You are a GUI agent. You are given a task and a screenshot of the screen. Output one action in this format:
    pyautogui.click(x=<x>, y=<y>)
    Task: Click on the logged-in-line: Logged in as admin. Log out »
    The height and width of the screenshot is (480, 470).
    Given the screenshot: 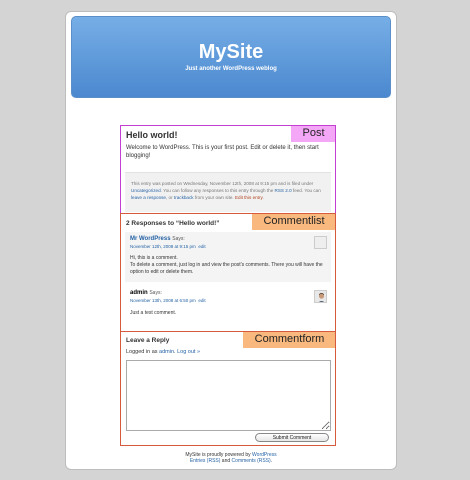 What is the action you would take?
    pyautogui.click(x=163, y=352)
    